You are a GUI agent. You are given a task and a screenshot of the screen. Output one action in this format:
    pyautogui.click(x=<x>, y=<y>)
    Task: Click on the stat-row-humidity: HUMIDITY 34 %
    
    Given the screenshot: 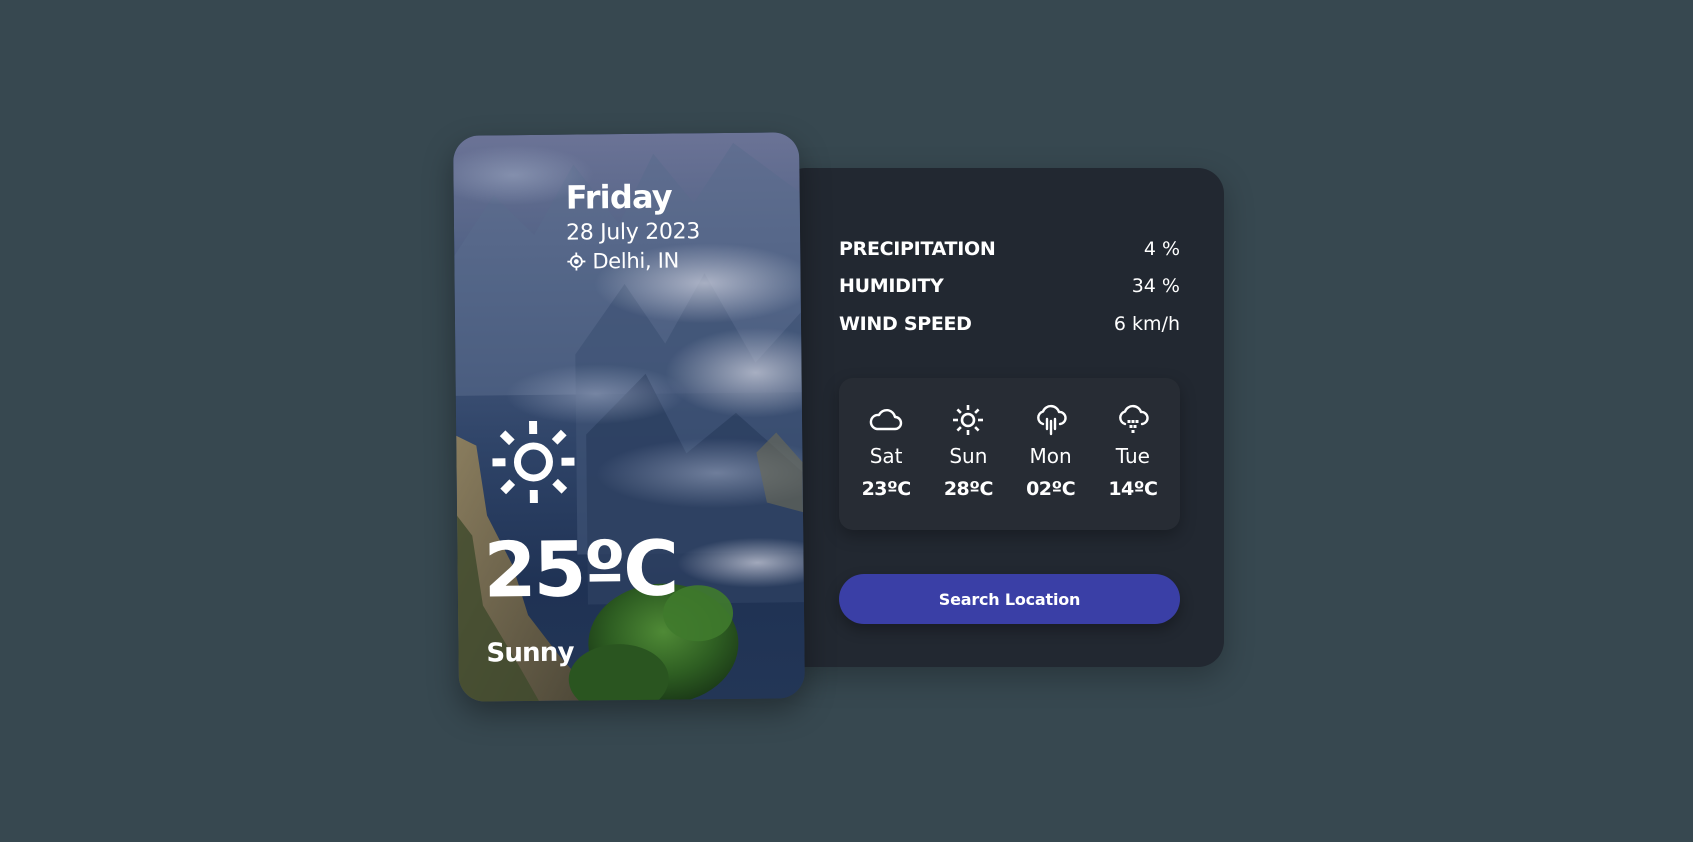 What is the action you would take?
    pyautogui.click(x=1009, y=287)
    